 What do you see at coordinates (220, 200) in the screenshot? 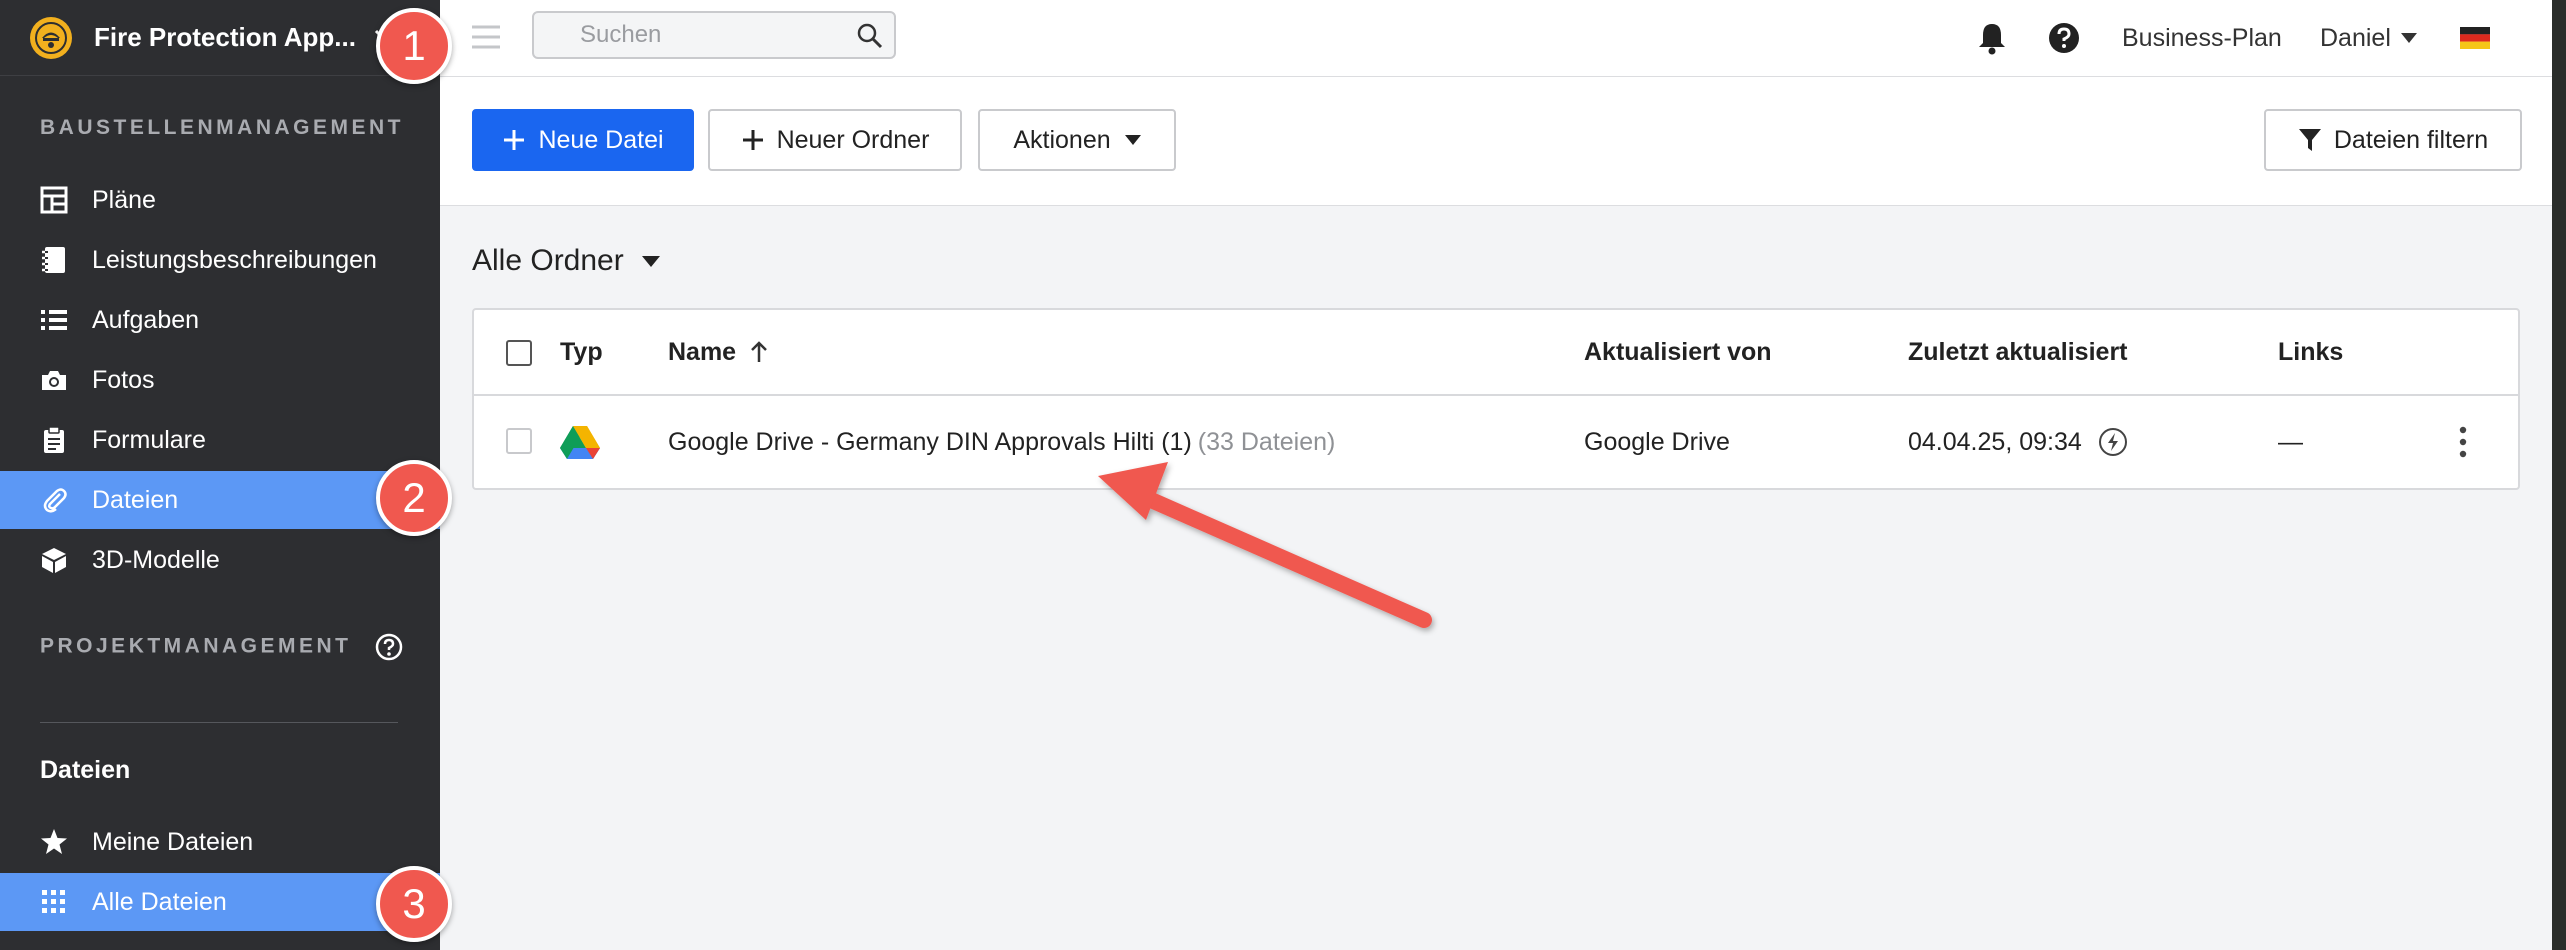
I see `sidebar-item-plans: Pläne` at bounding box center [220, 200].